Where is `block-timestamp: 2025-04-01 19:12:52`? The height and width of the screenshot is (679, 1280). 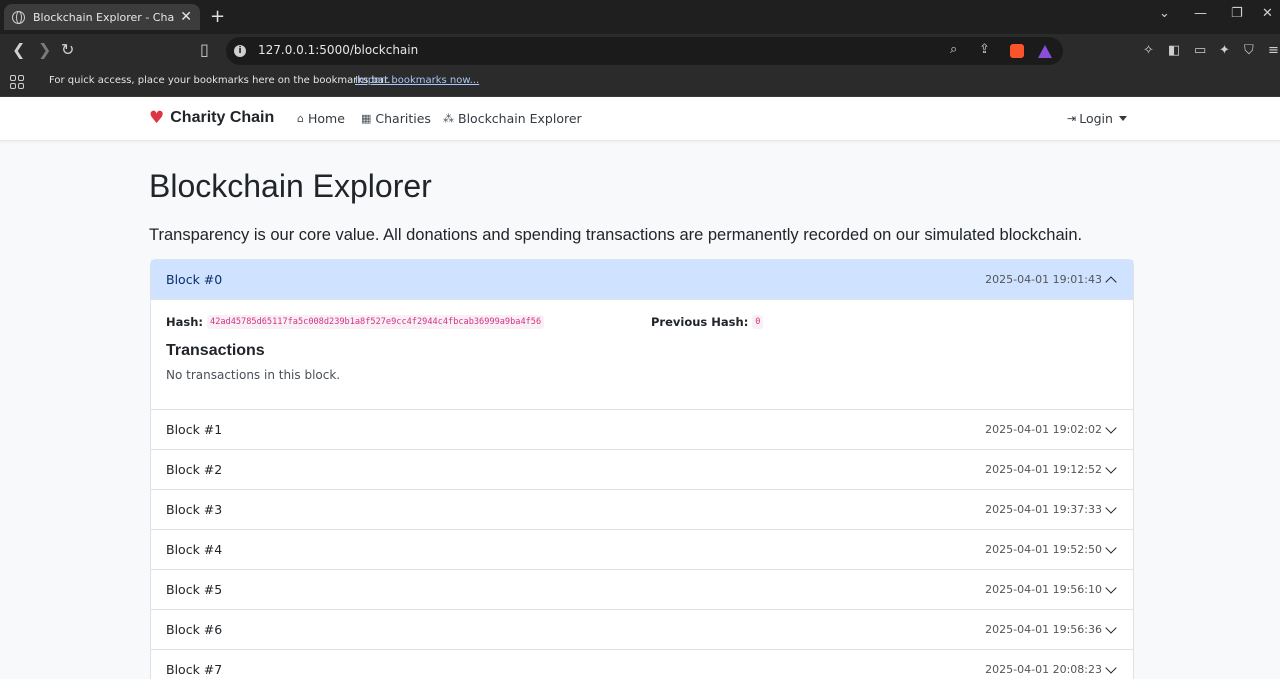
block-timestamp: 2025-04-01 19:12:52 is located at coordinates (1043, 469).